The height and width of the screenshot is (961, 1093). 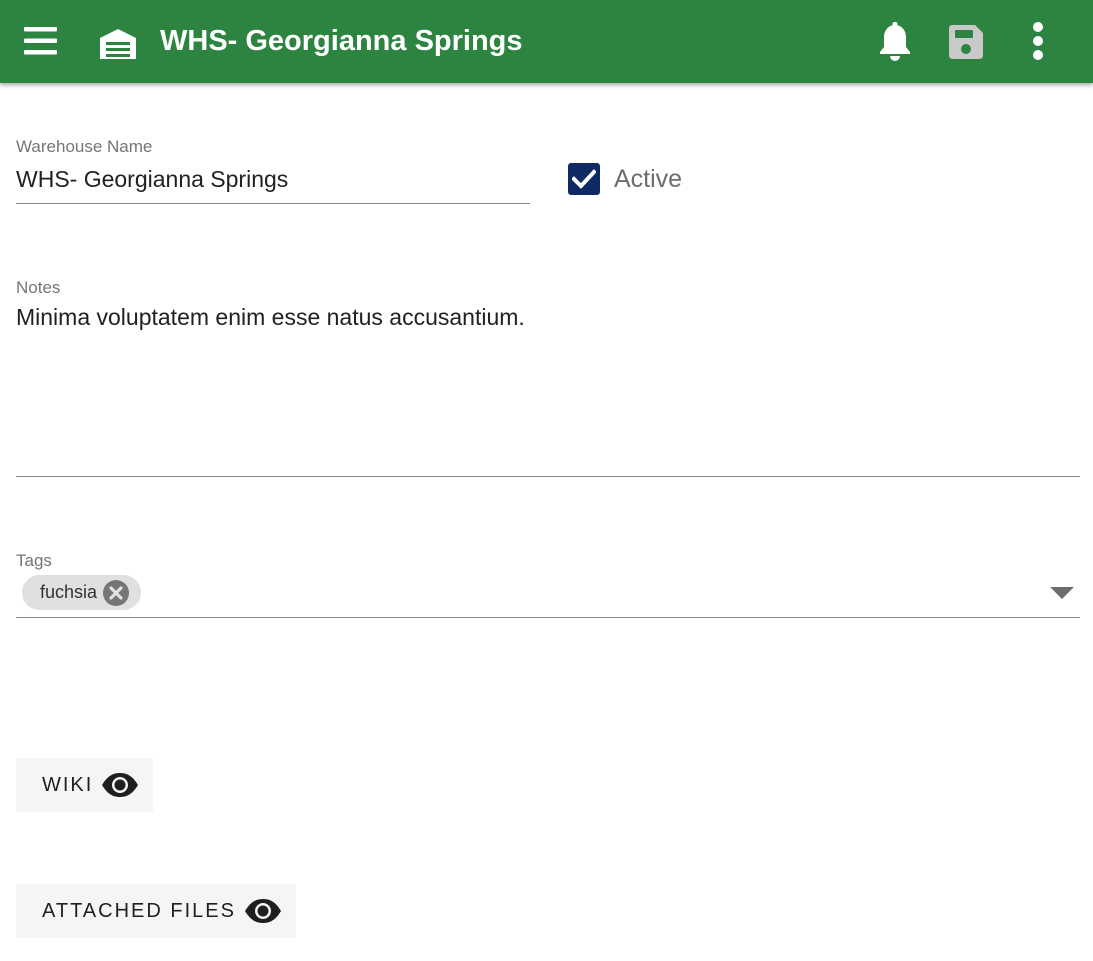 What do you see at coordinates (966, 42) in the screenshot?
I see `save-icon` at bounding box center [966, 42].